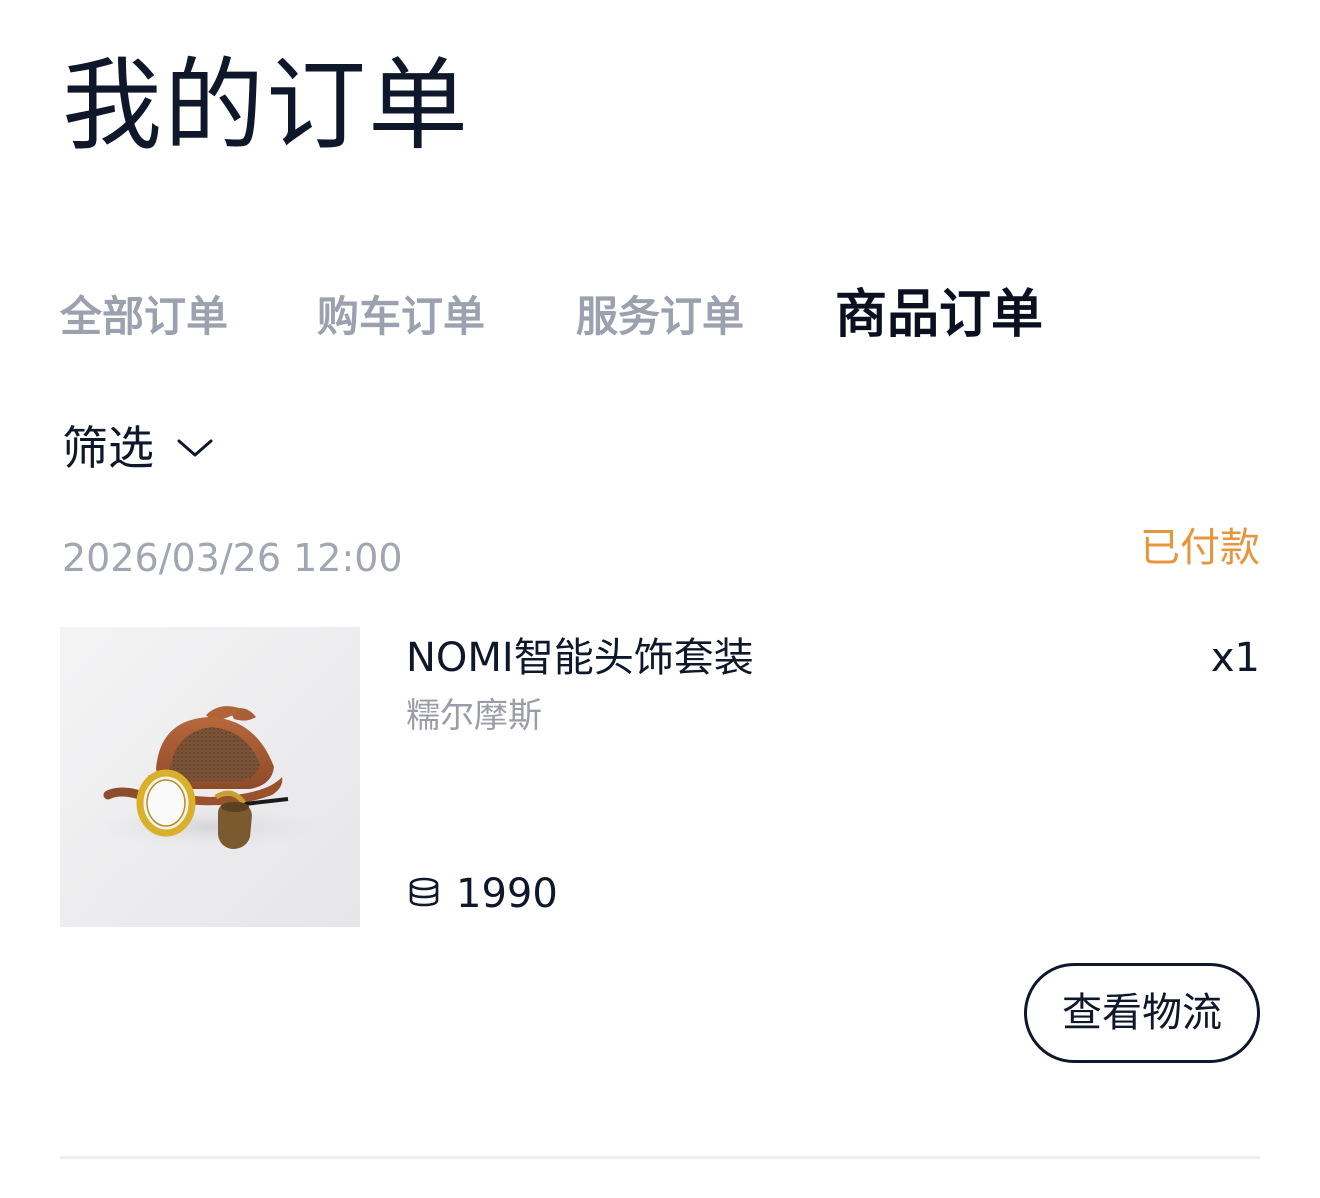 The image size is (1320, 1198). I want to click on tab-product-orders: 商品订单, so click(939, 315).